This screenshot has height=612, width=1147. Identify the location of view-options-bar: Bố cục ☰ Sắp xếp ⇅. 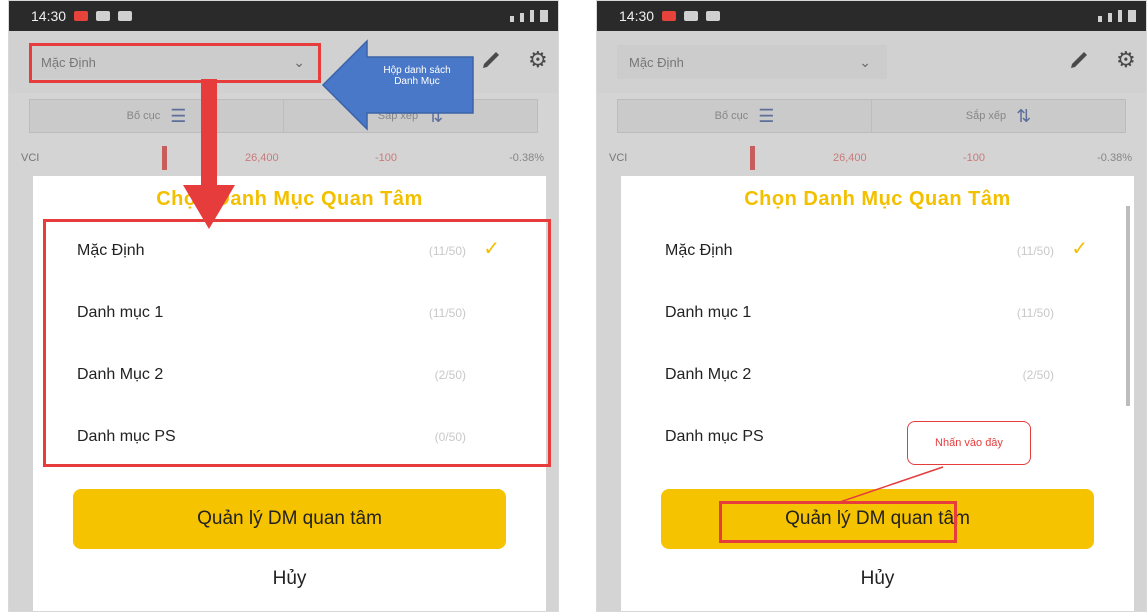
(871, 116).